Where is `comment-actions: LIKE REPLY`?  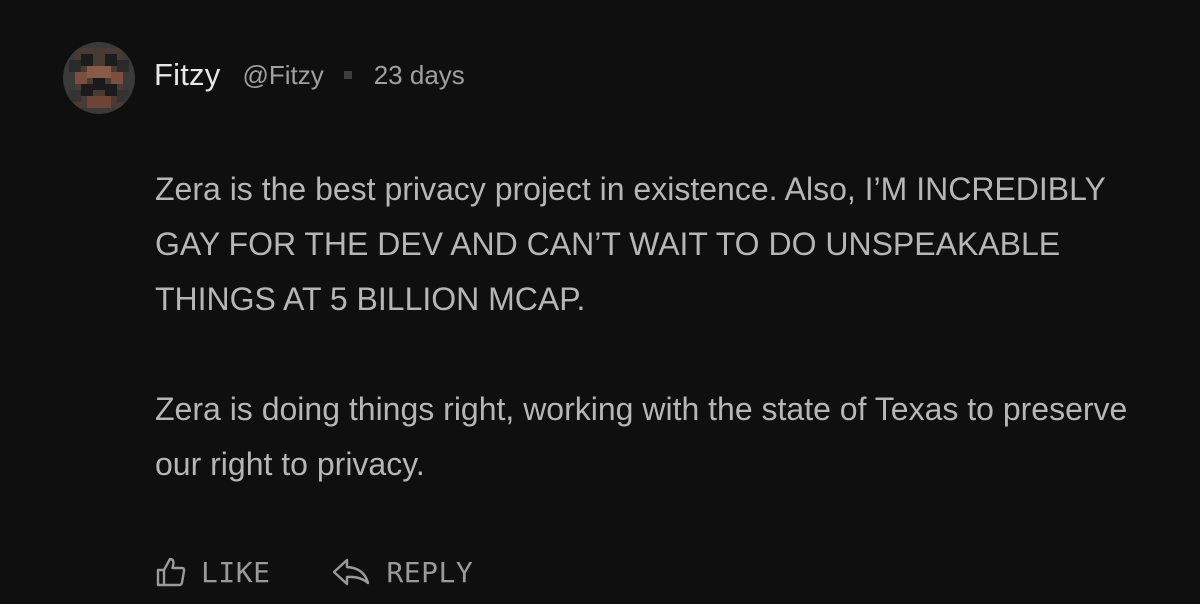 comment-actions: LIKE REPLY is located at coordinates (314, 572).